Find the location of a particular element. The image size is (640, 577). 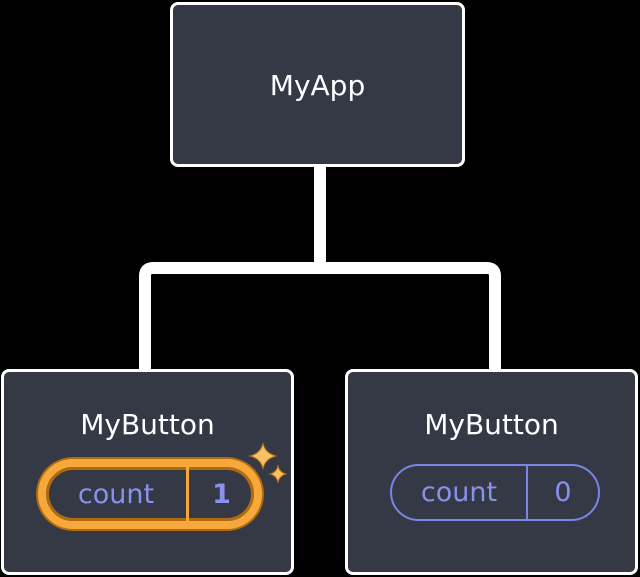

count-value: 1 is located at coordinates (221, 494).